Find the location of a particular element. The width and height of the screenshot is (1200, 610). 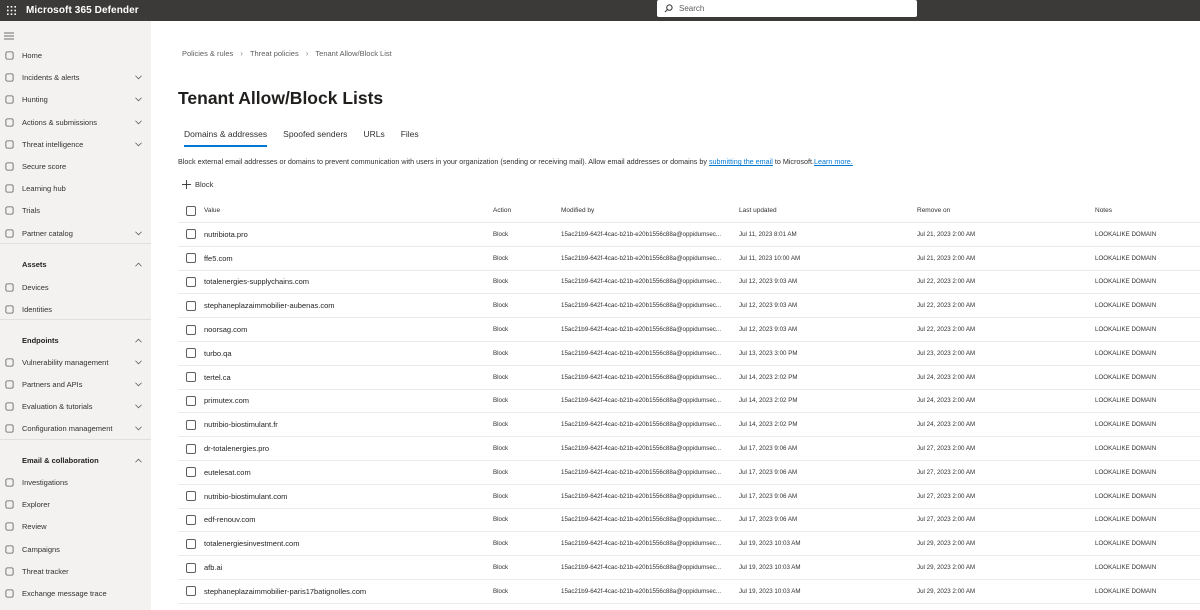

sidebar-item-evaluation-tutorials: Evaluation & tutorials is located at coordinates (75, 406).